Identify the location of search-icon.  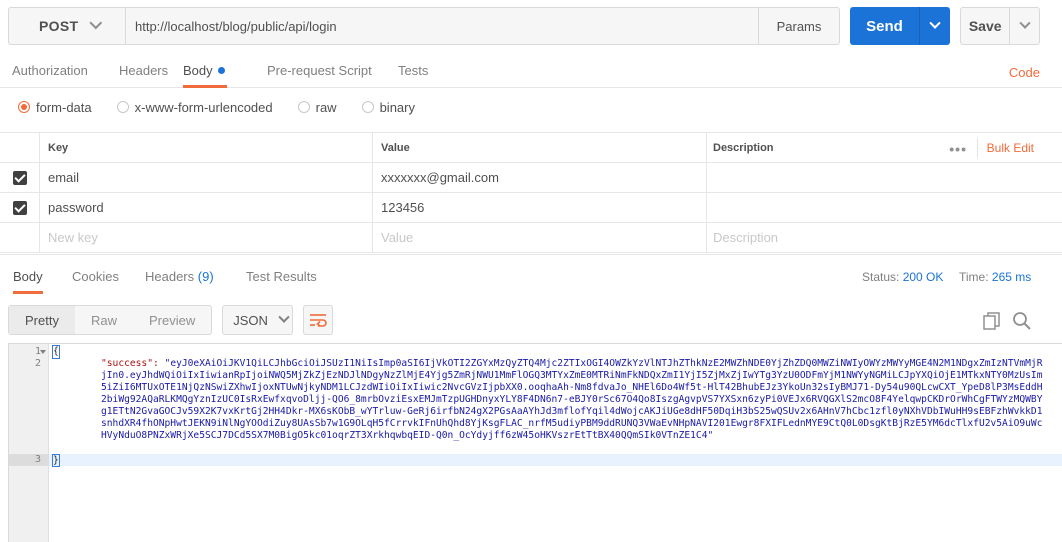
(1022, 321).